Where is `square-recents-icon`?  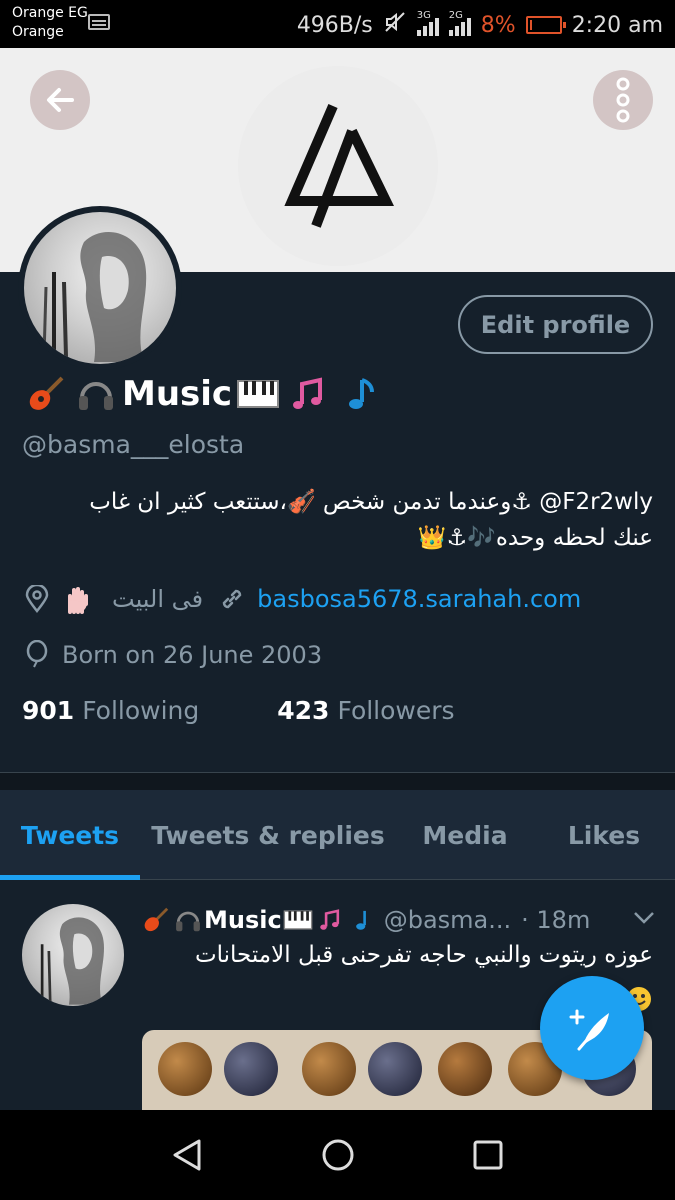 square-recents-icon is located at coordinates (488, 1155).